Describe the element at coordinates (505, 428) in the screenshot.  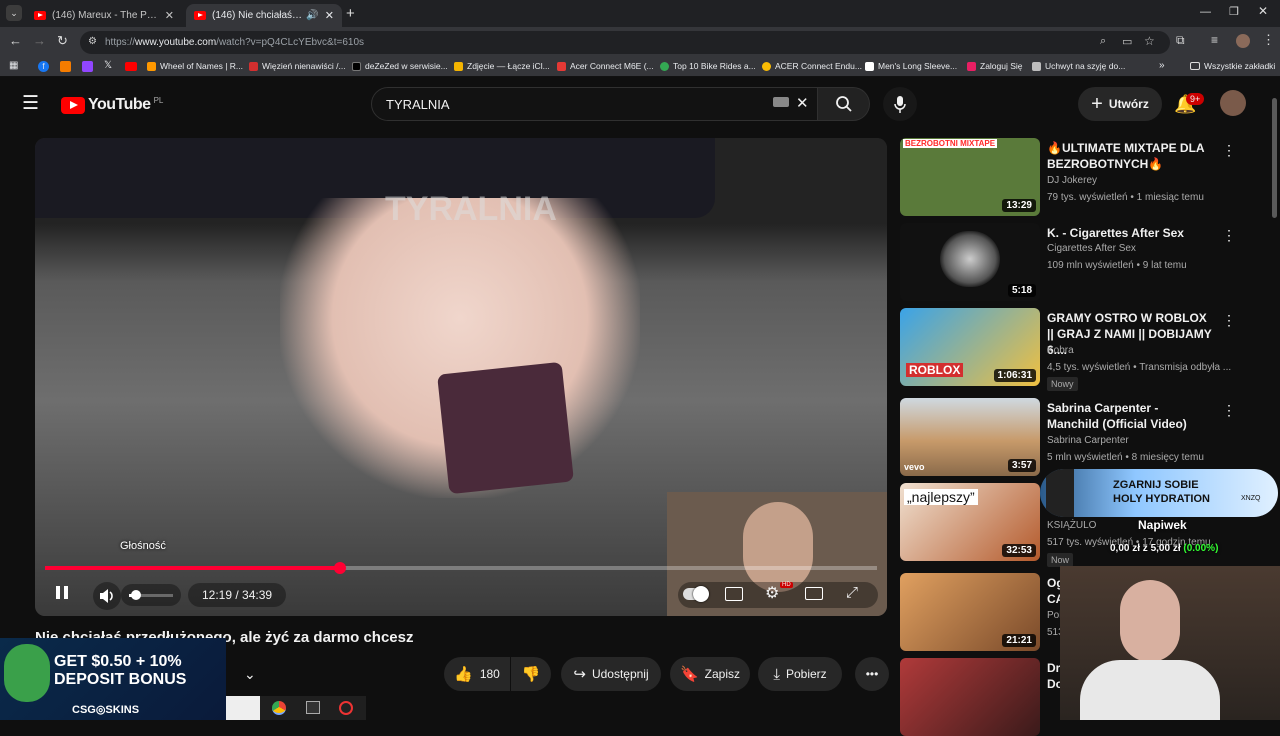
I see `trading-card-tin` at that location.